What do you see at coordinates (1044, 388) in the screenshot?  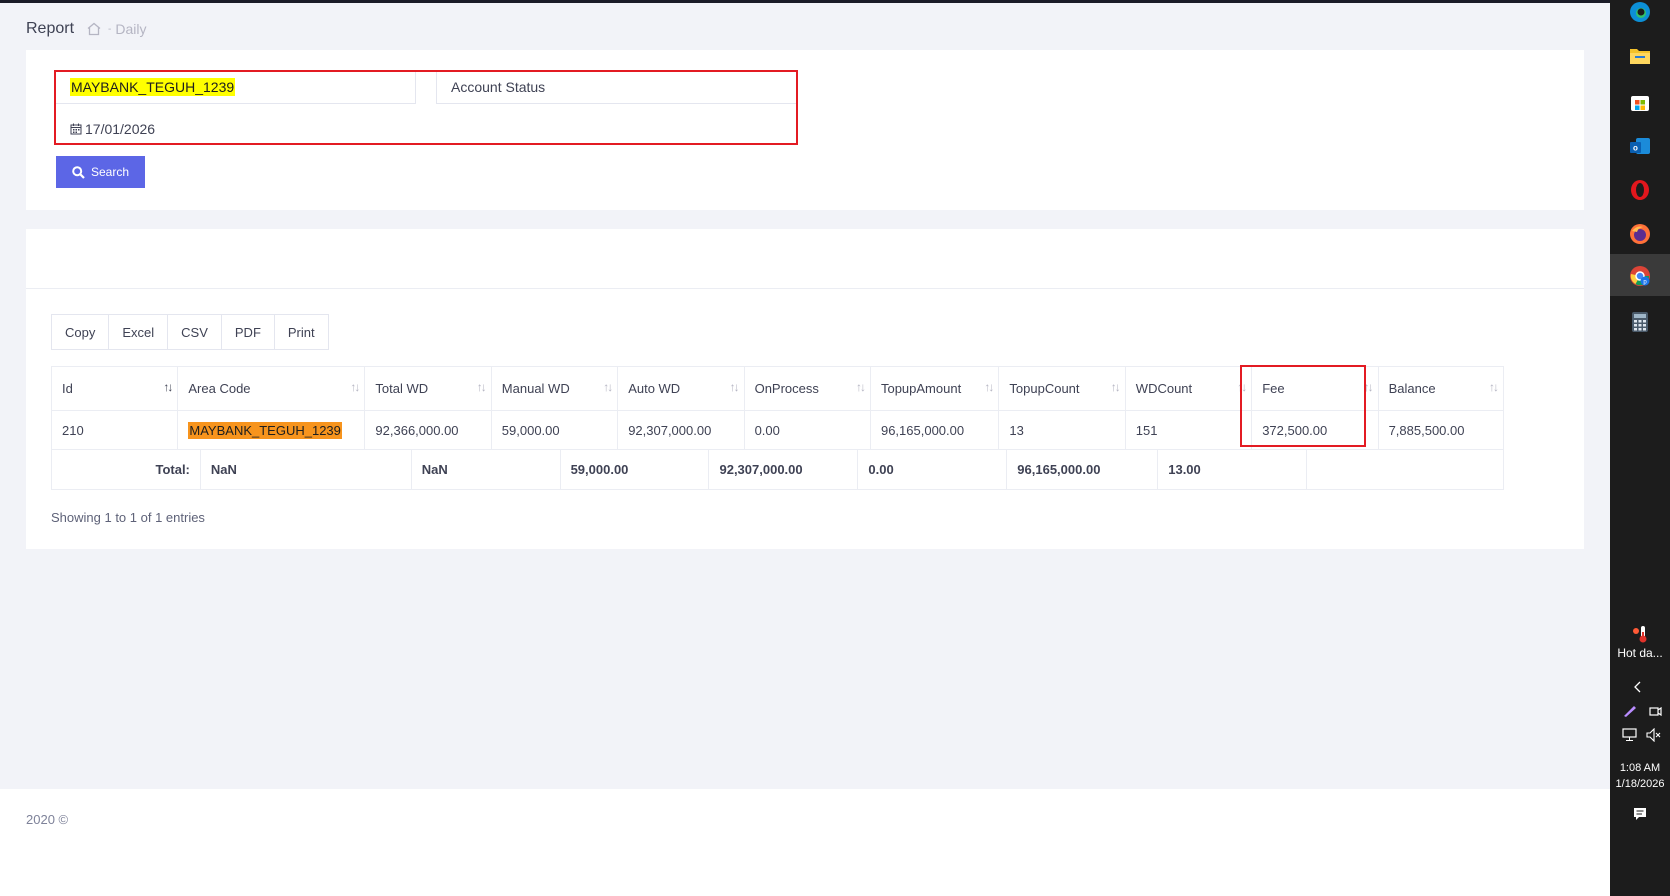 I see `column-label: TopupCount` at bounding box center [1044, 388].